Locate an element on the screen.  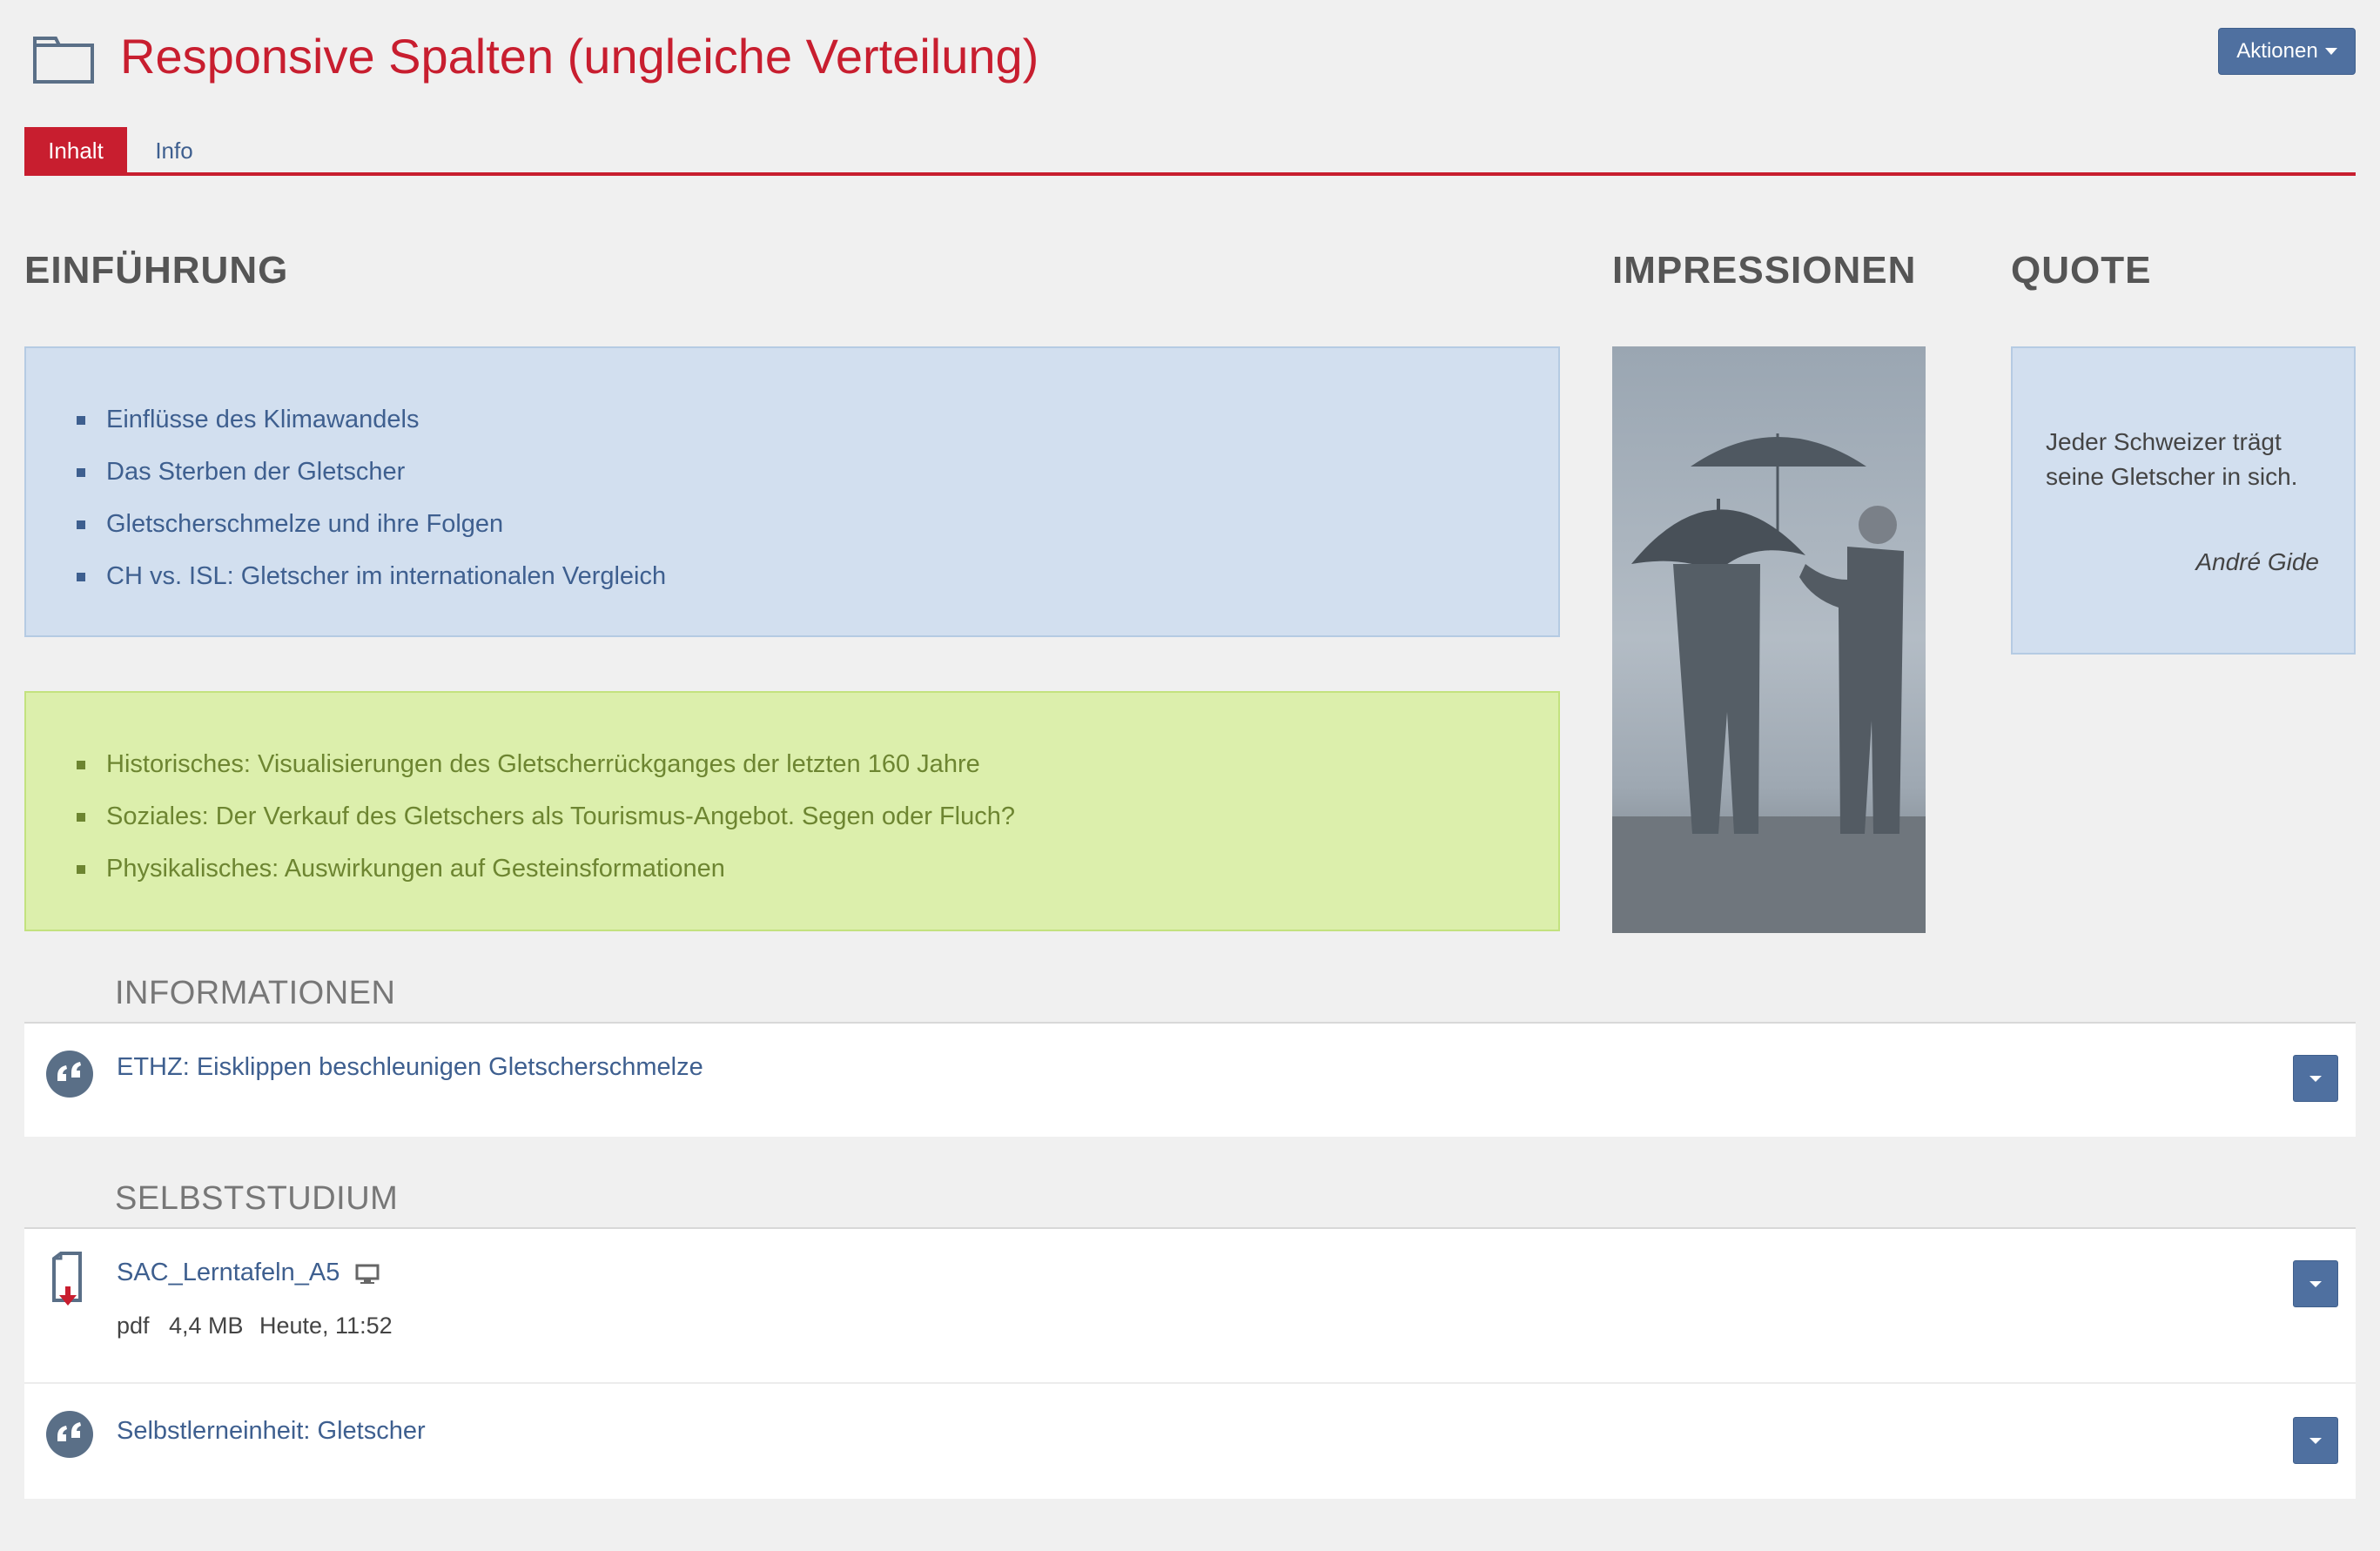
file-type: pdf is located at coordinates (133, 1326).